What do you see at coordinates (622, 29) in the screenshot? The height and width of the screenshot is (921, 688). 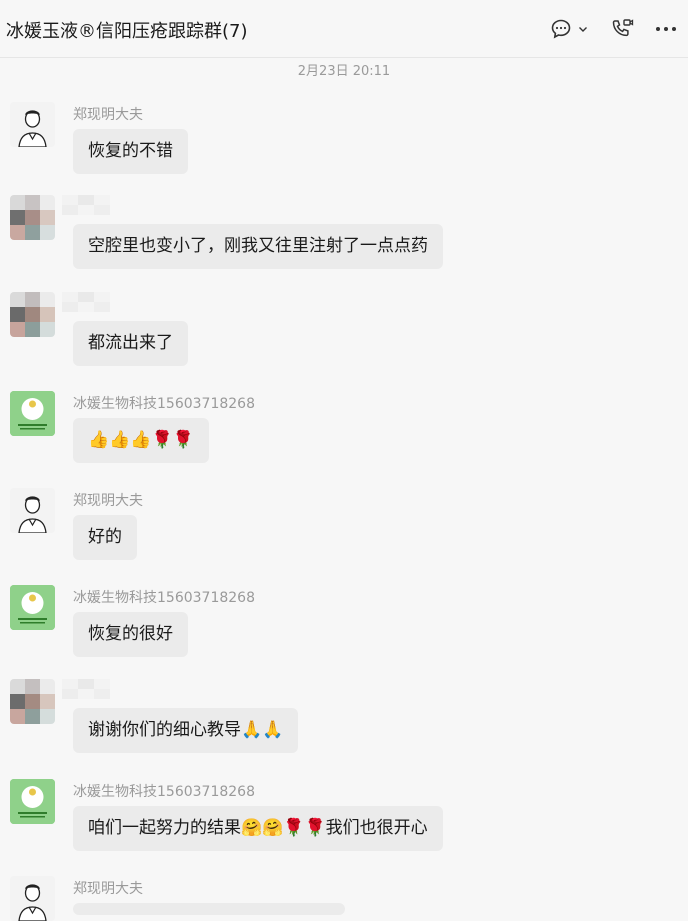 I see `video-call-icon` at bounding box center [622, 29].